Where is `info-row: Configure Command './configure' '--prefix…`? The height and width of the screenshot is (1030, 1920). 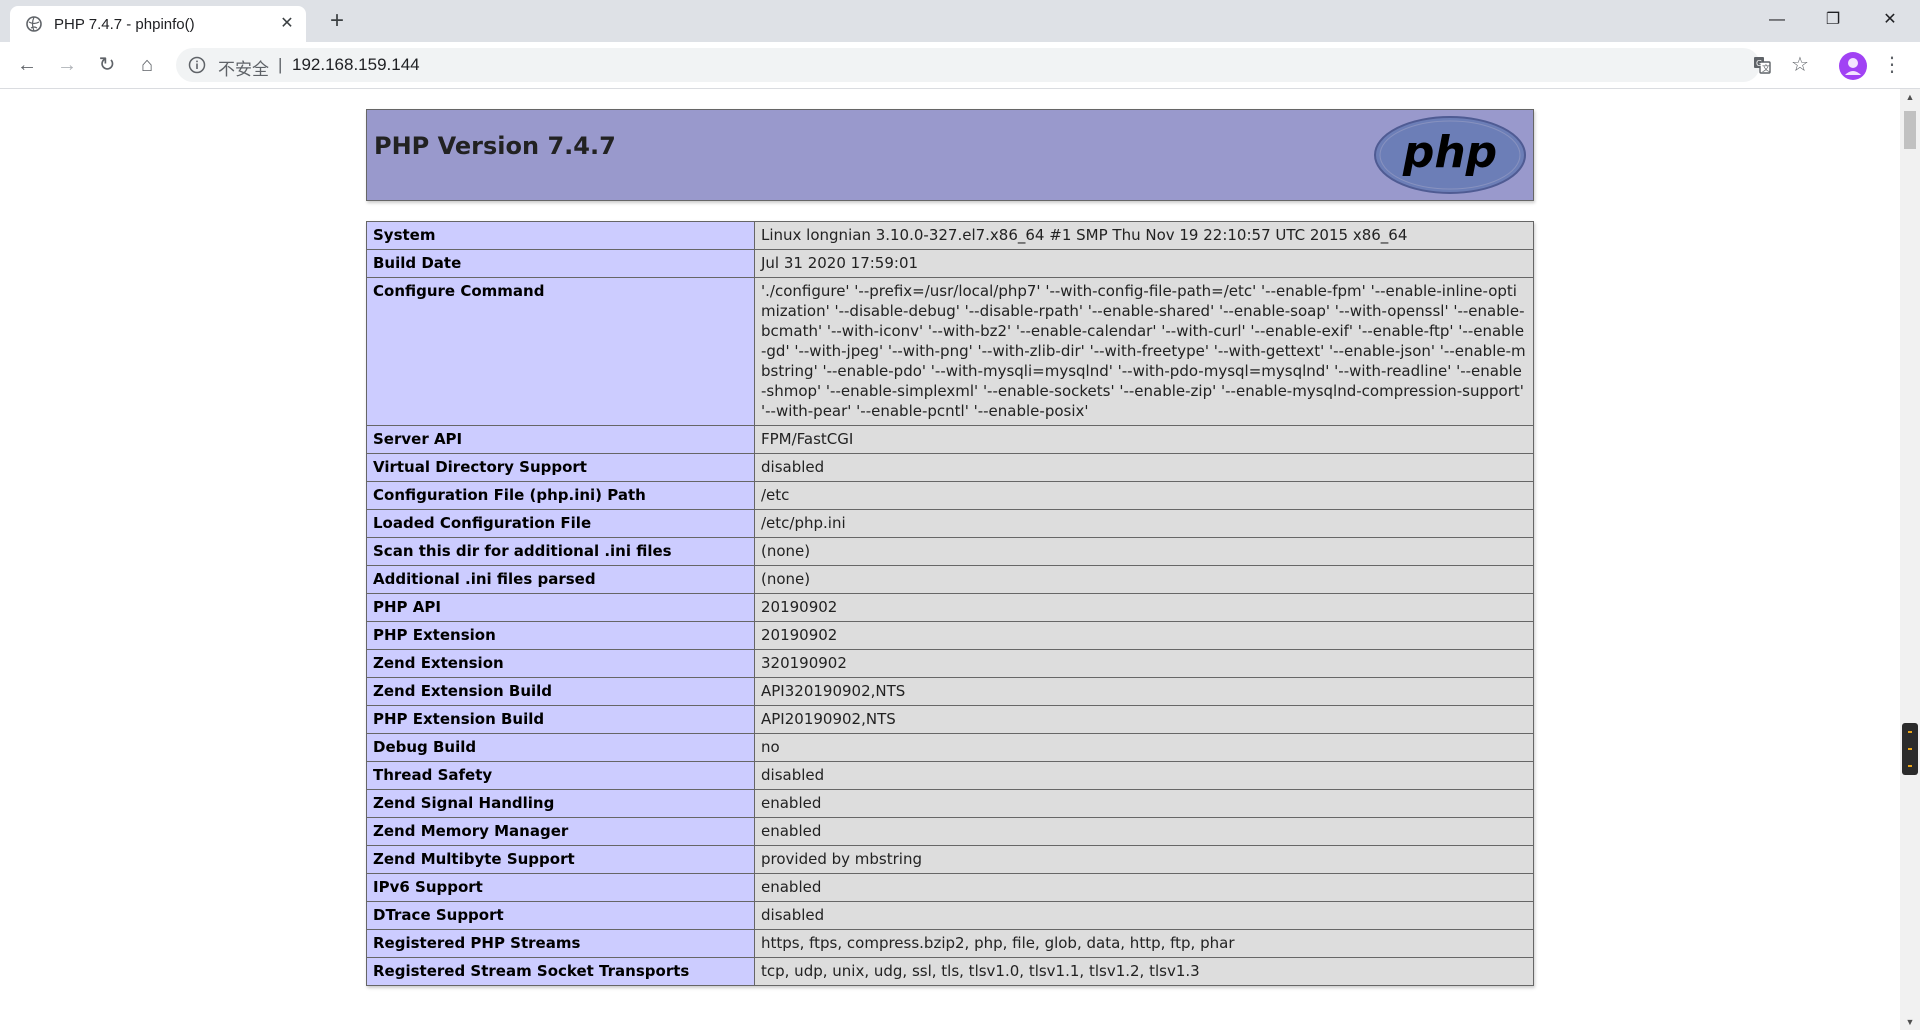 info-row: Configure Command './configure' '--prefix… is located at coordinates (950, 351).